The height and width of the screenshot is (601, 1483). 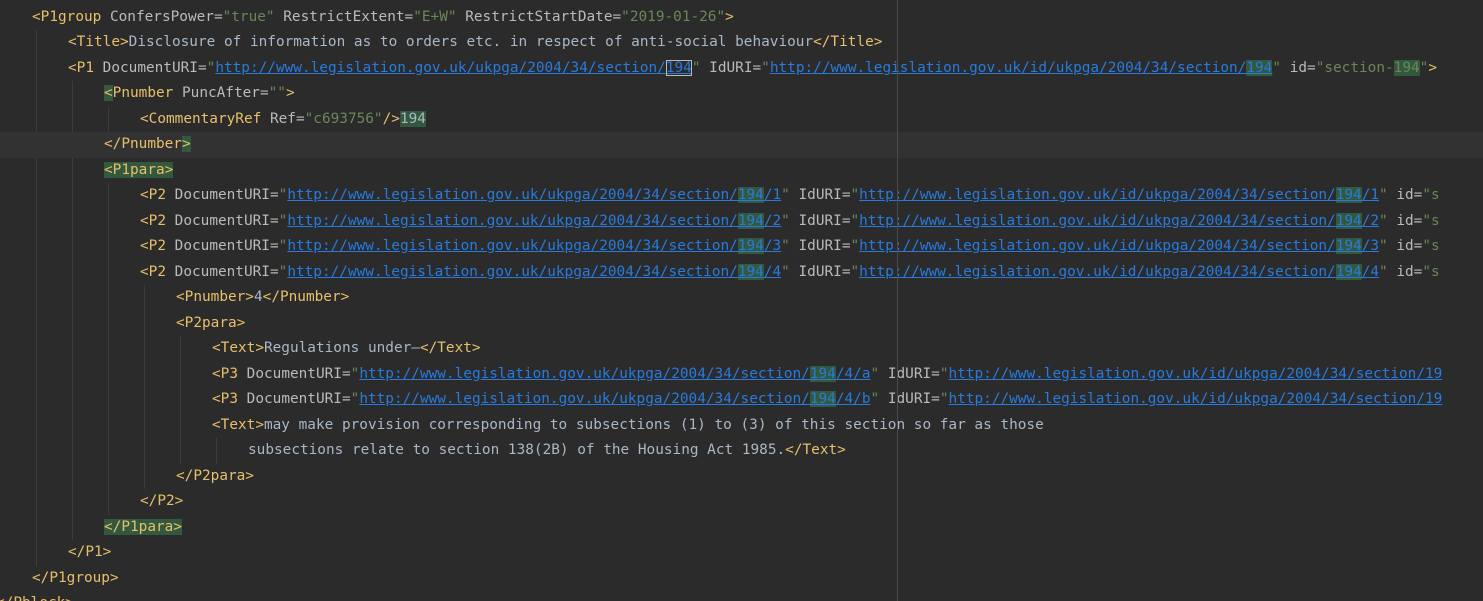 I want to click on xml-text-highlight: 194, so click(x=412, y=118).